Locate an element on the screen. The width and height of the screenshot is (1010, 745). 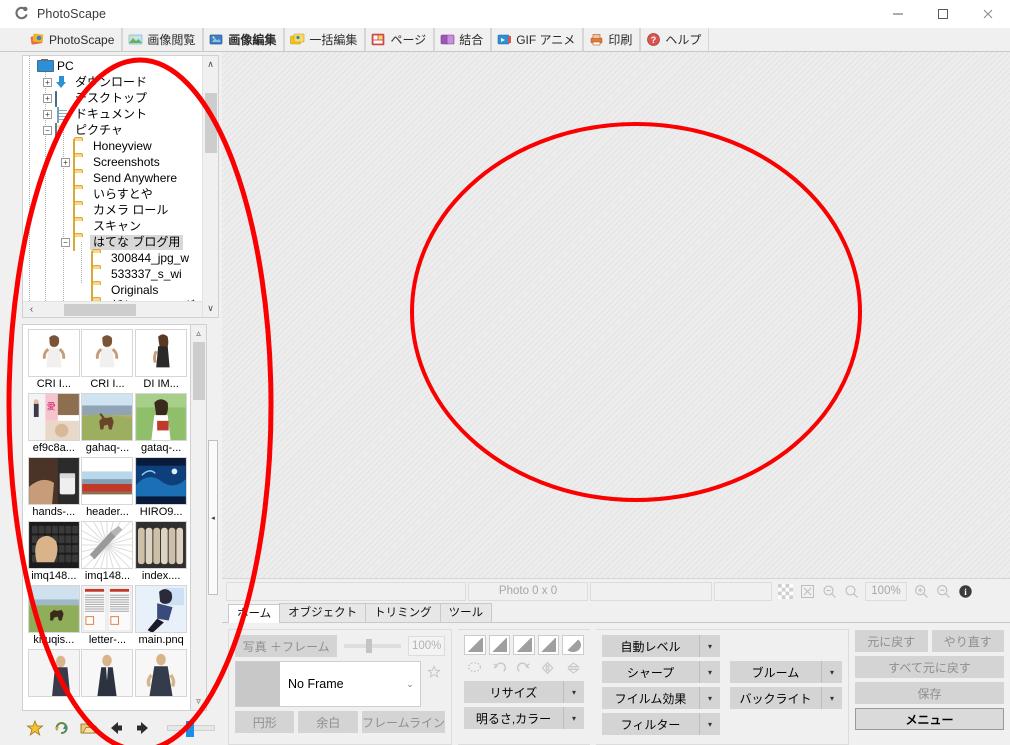
rotate-right-icon is located at coordinates (524, 668).